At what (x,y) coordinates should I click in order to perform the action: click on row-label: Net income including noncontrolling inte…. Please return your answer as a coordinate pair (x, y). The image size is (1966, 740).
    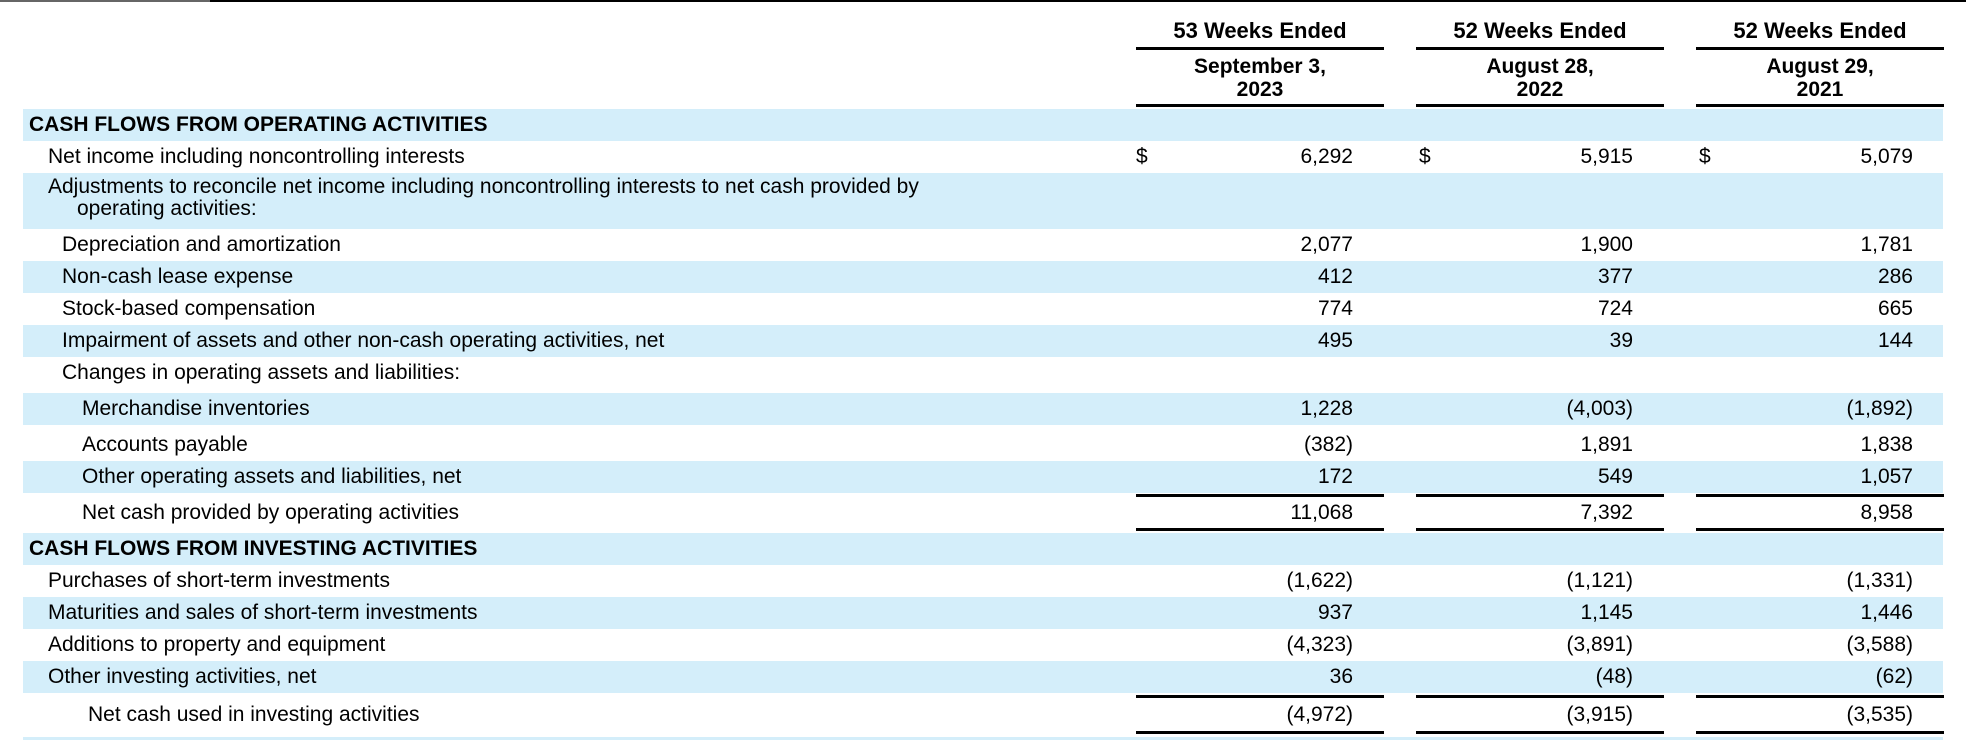
    Looking at the image, I should click on (256, 156).